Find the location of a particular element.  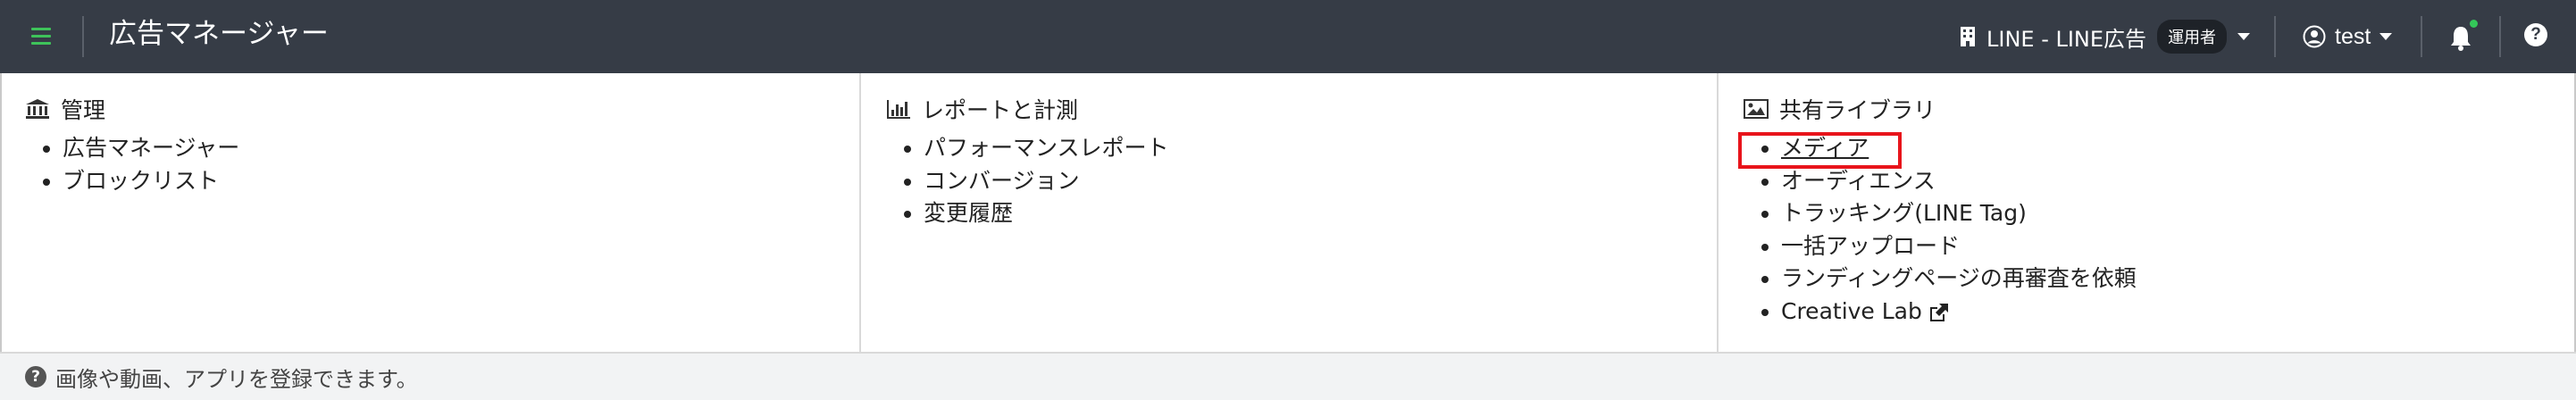

notification-bell-icon is located at coordinates (2462, 37).